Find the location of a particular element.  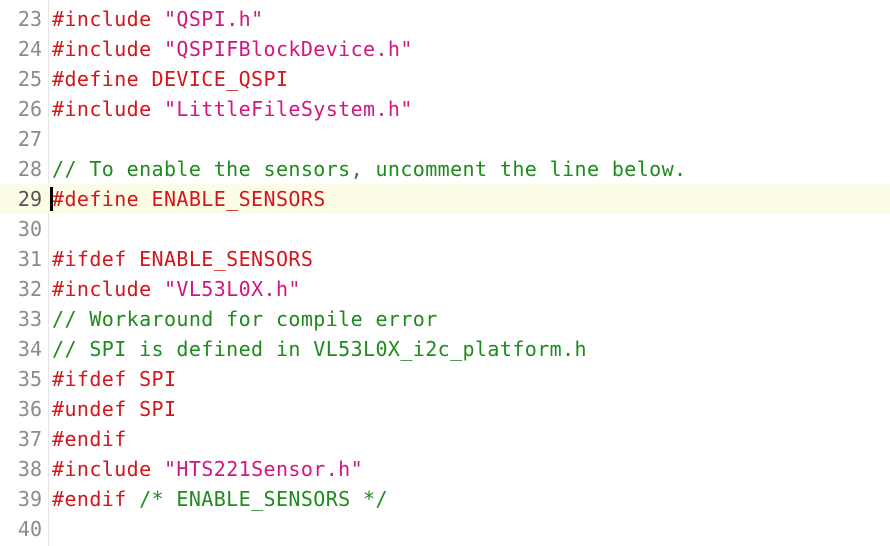

line-number: 26 is located at coordinates (21, 109).